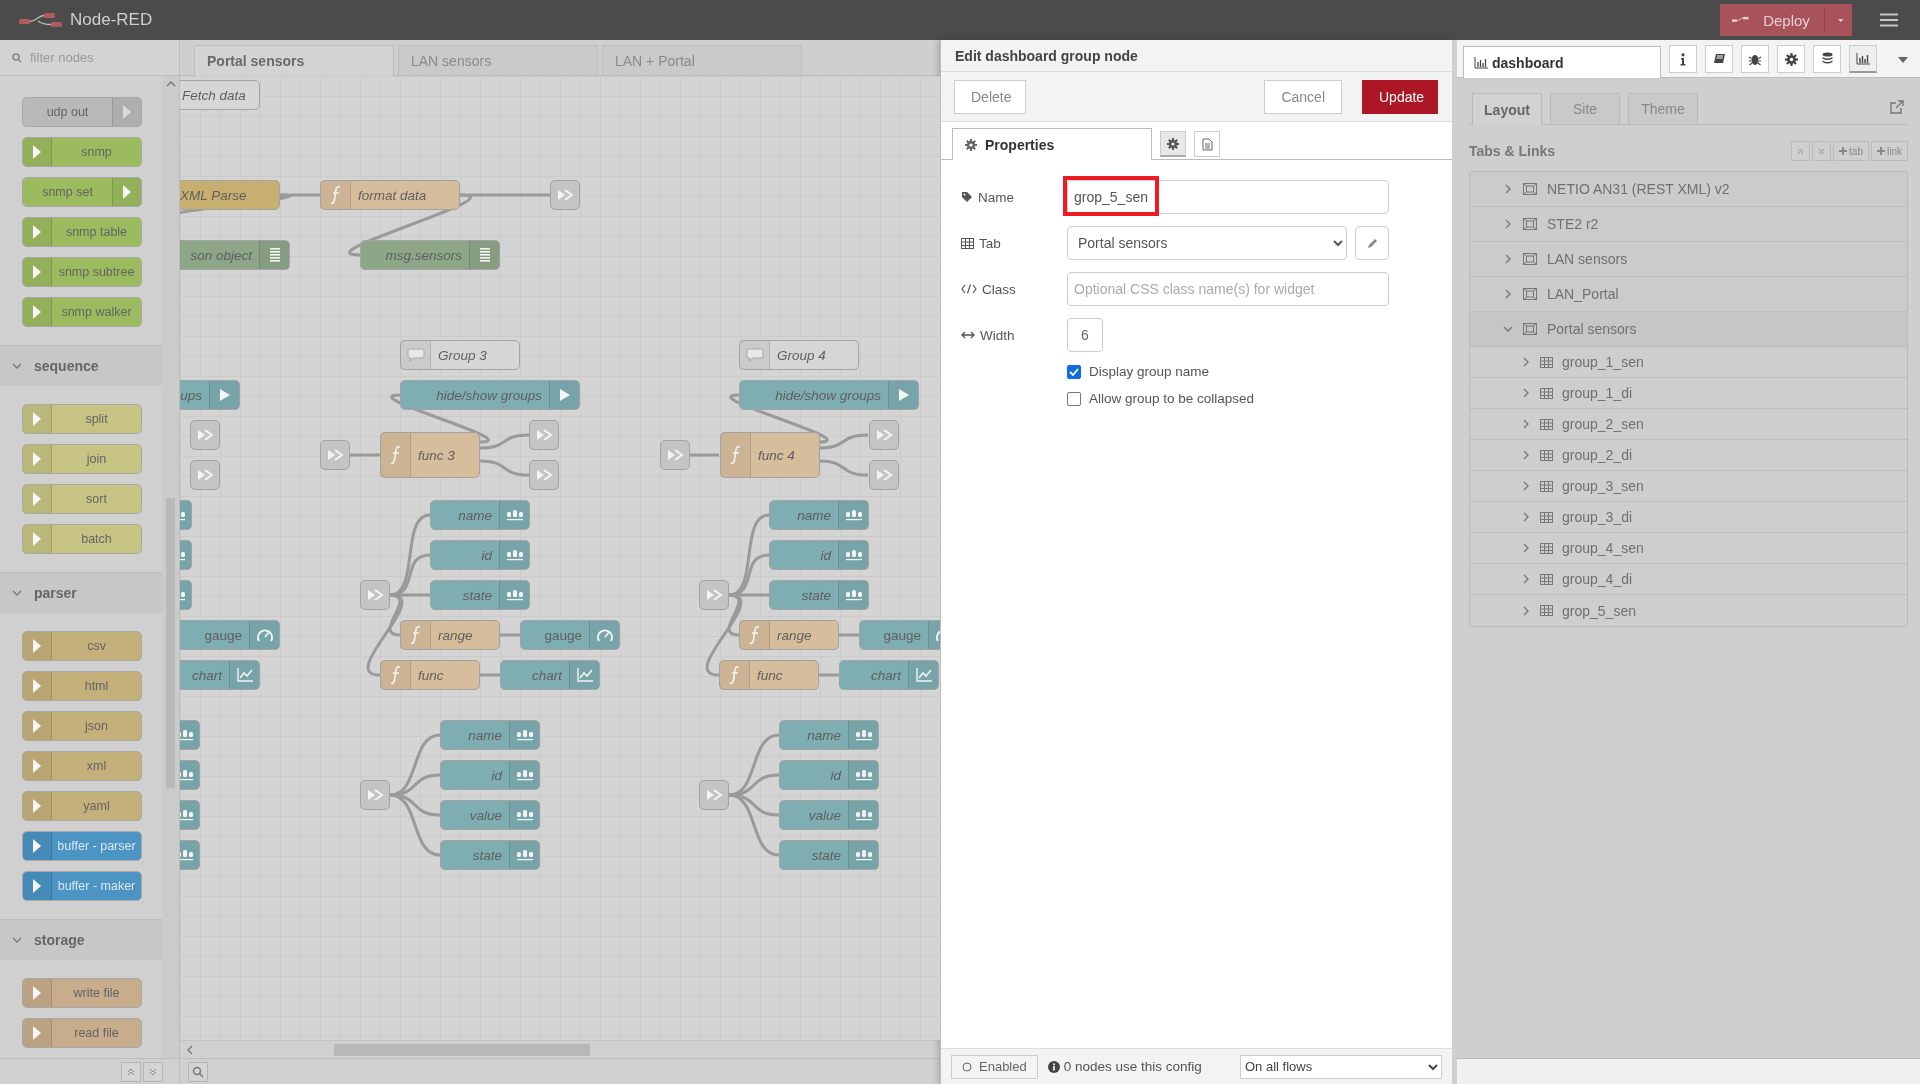 The height and width of the screenshot is (1084, 1920). What do you see at coordinates (198, 1071) in the screenshot?
I see `search-button` at bounding box center [198, 1071].